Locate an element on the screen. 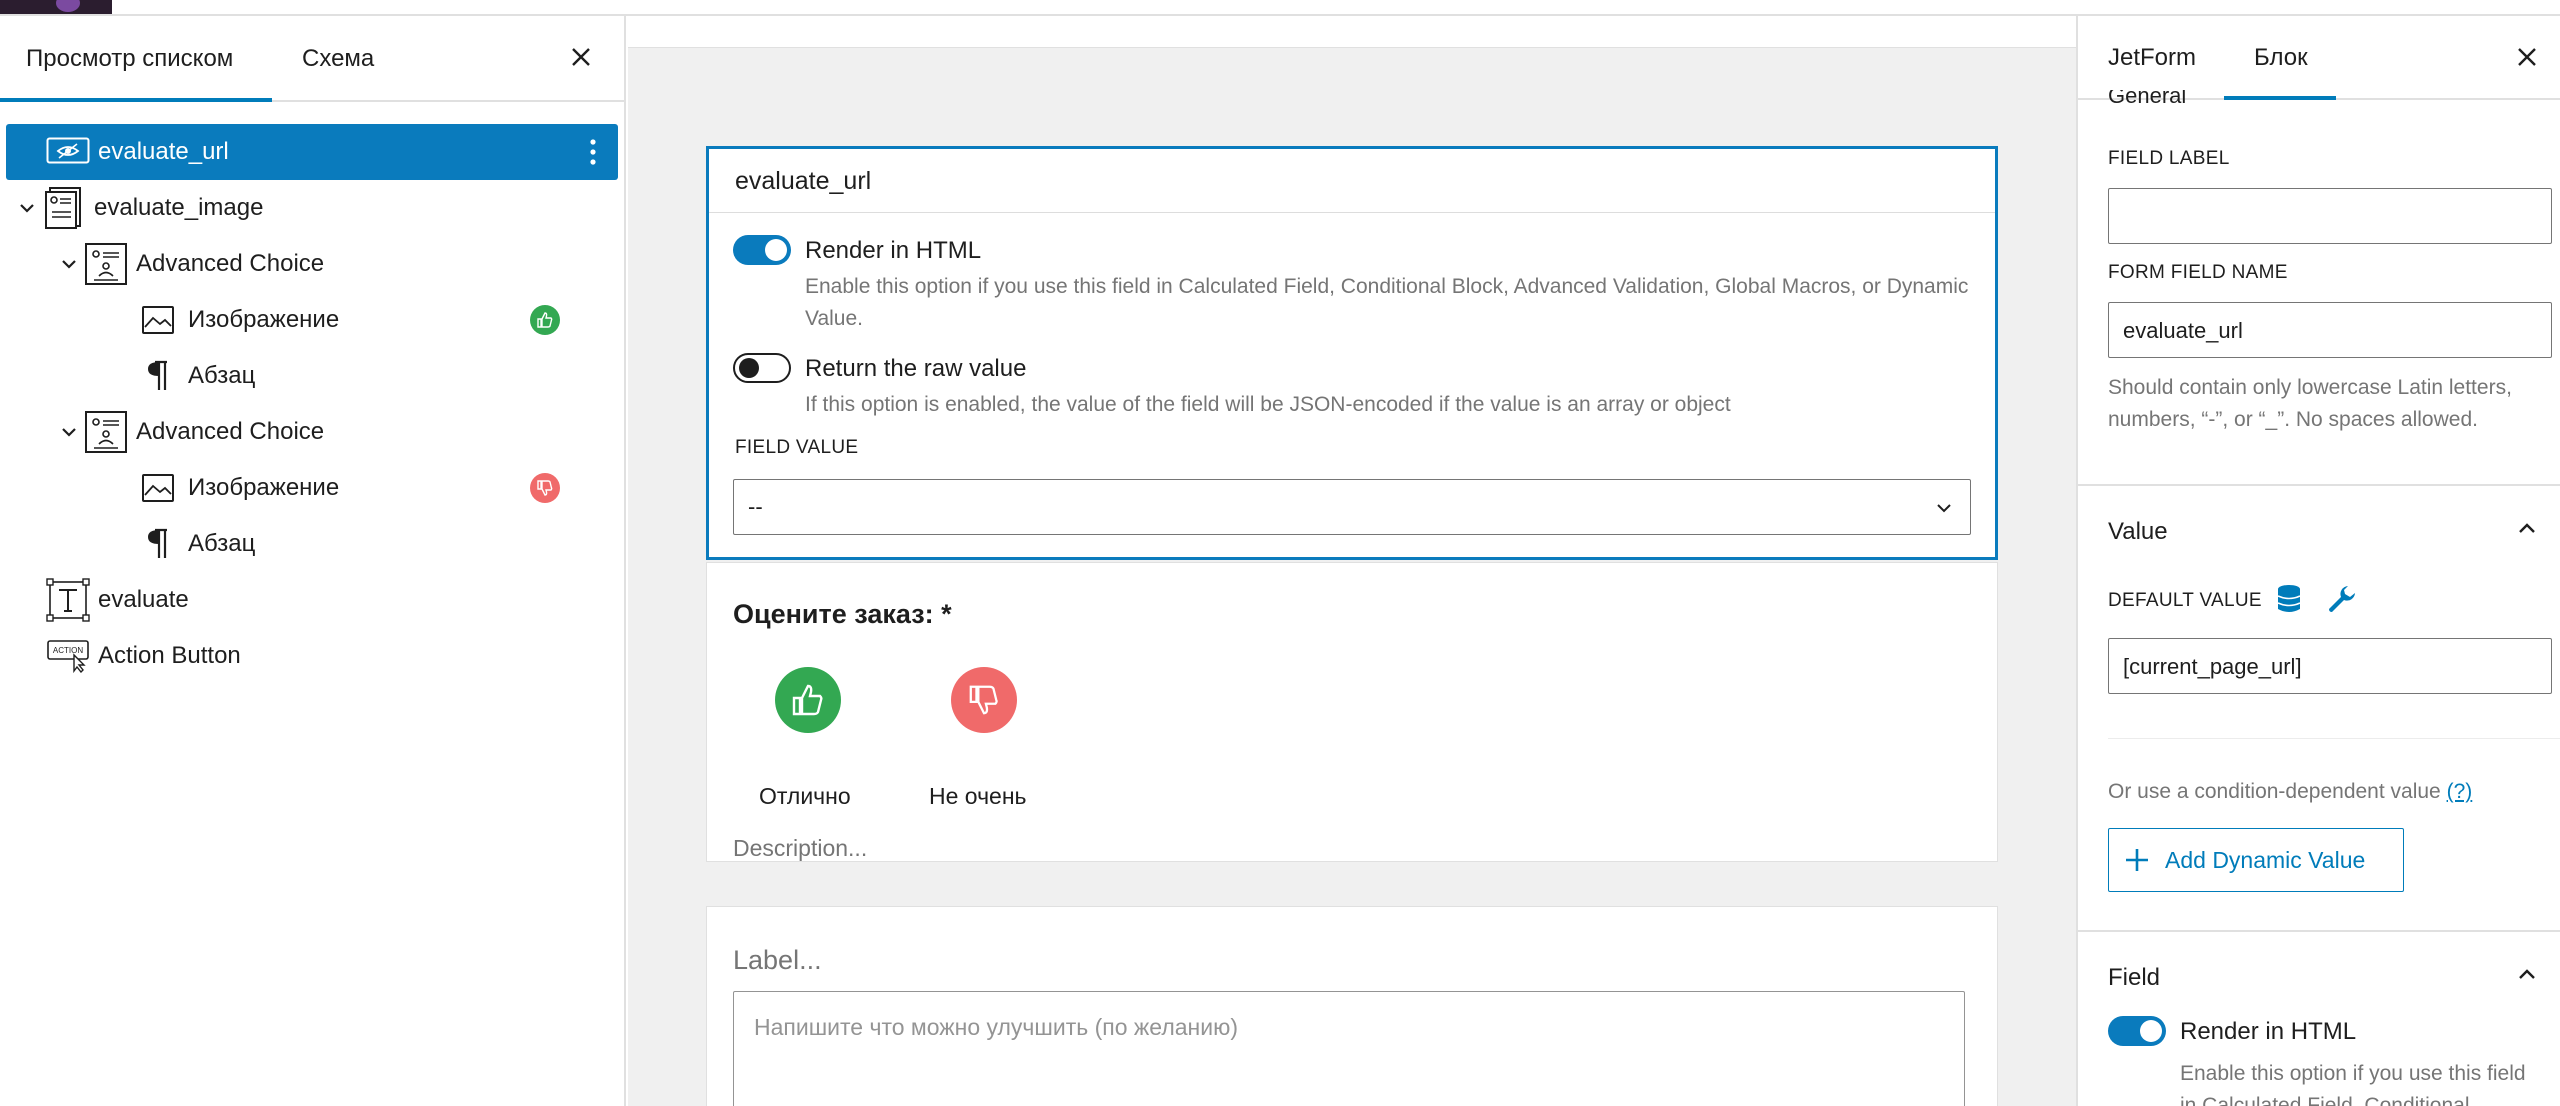  text-field-icon is located at coordinates (68, 600).